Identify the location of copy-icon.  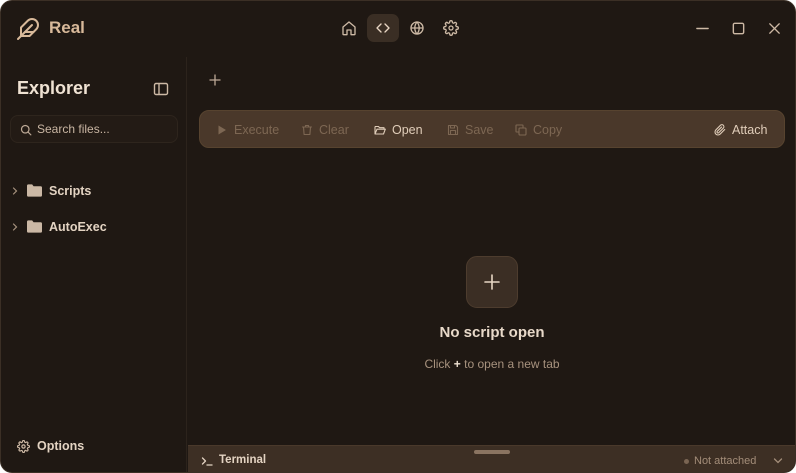
(521, 130).